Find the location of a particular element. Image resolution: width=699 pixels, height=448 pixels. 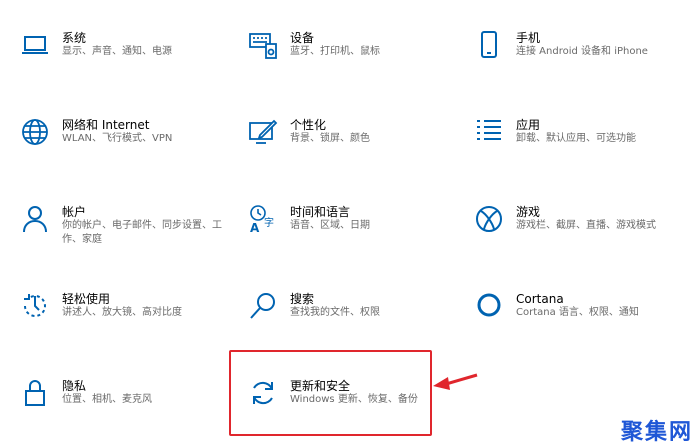

tile-description: 语音、区域、日期 is located at coordinates (330, 225).